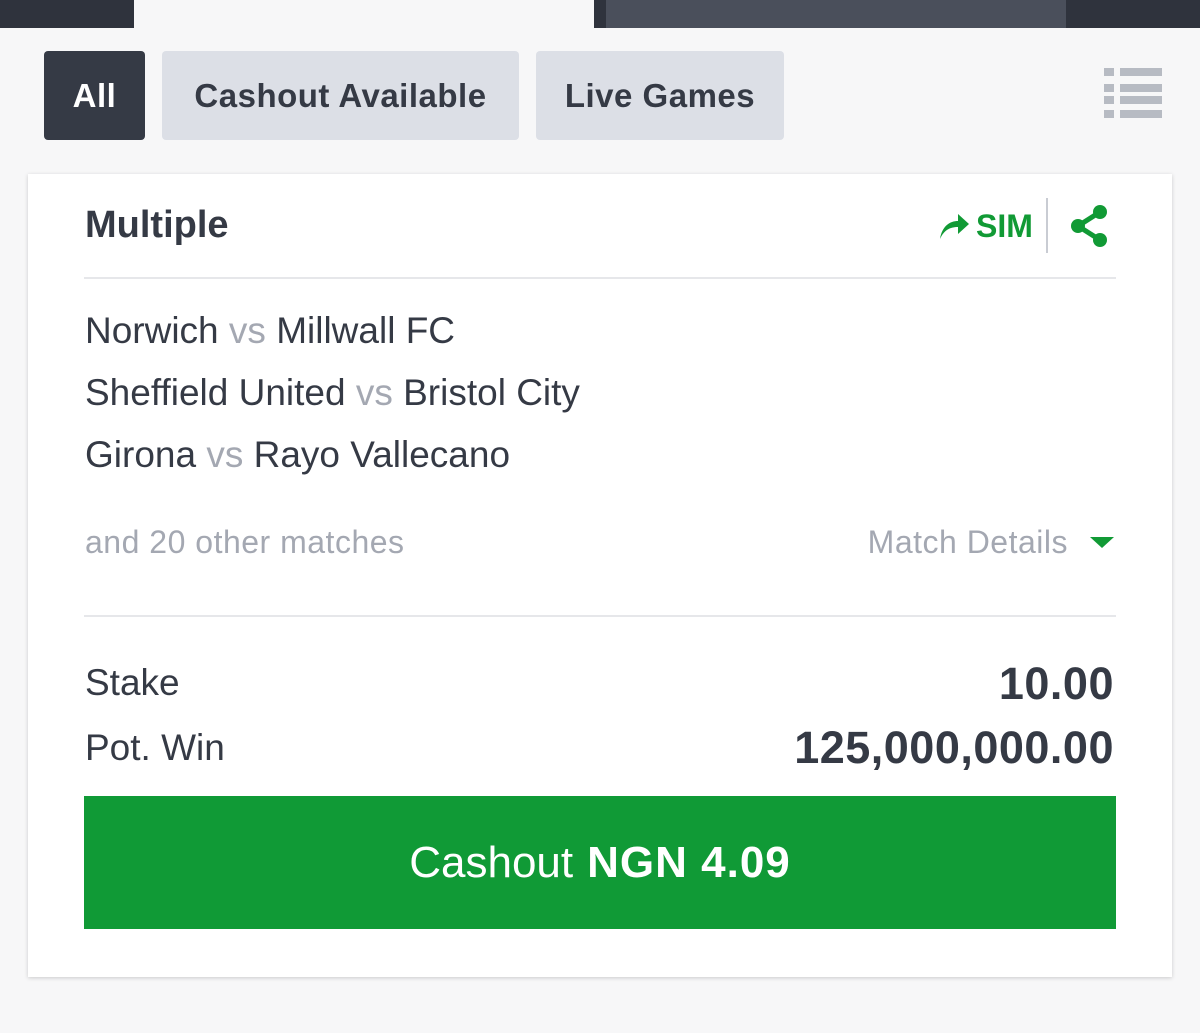 The width and height of the screenshot is (1200, 1033). Describe the element at coordinates (1090, 226) in the screenshot. I see `share-icon` at that location.